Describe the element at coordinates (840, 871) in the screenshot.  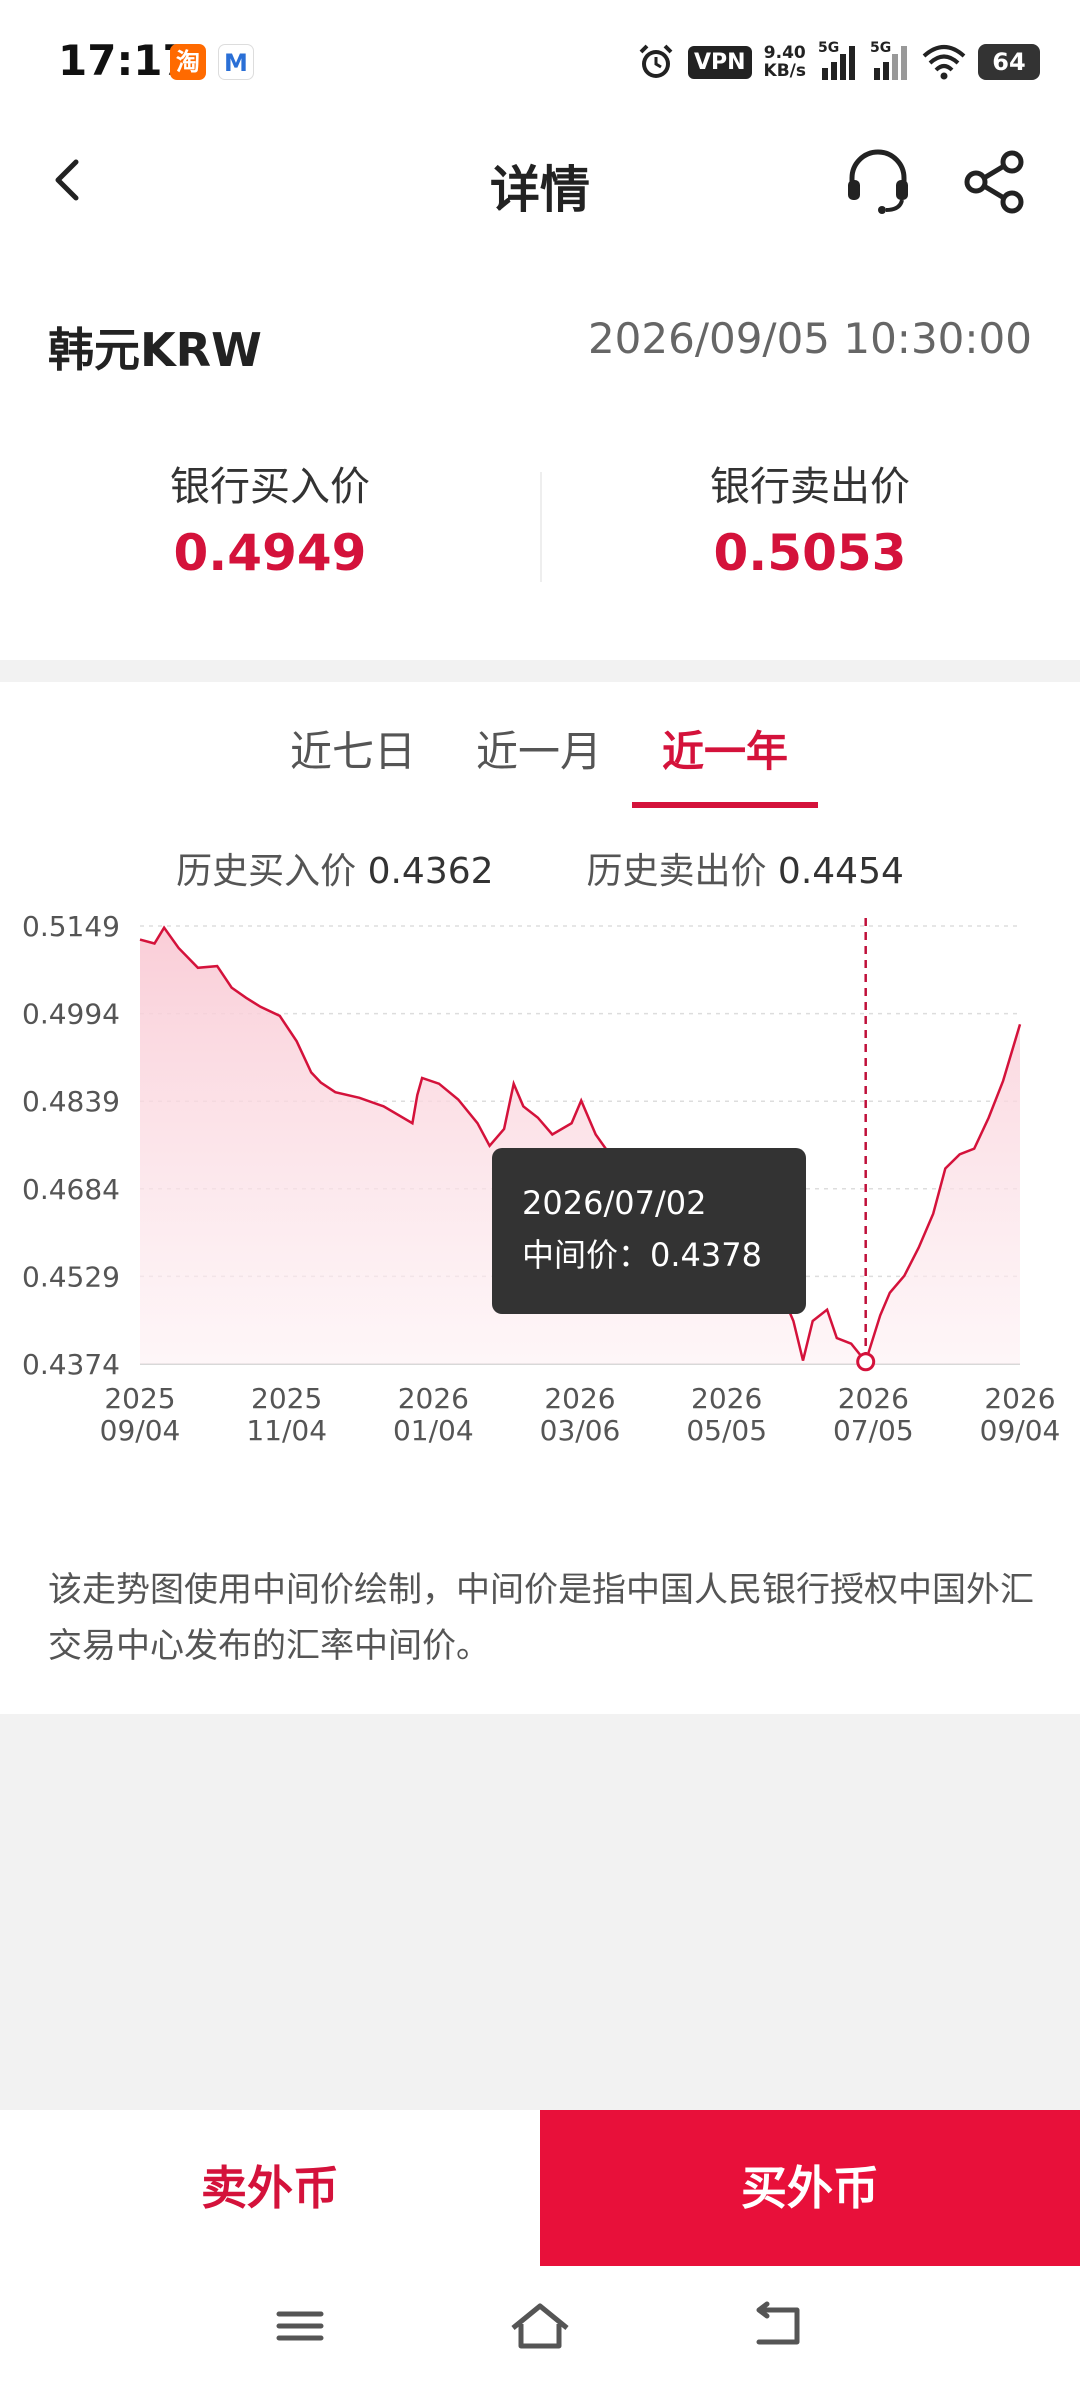
I see `history-sell-value: 0.4454` at that location.